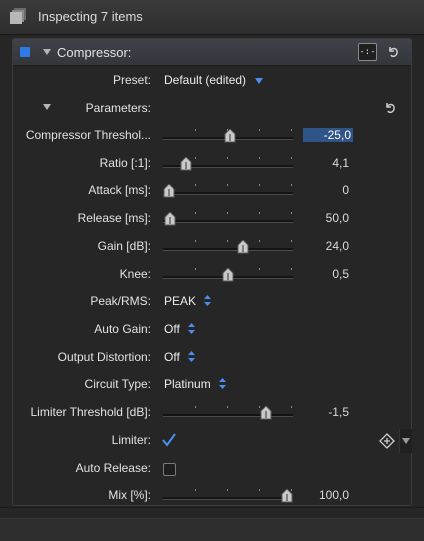 The height and width of the screenshot is (541, 424). I want to click on ratio-value: 4,1, so click(326, 163).